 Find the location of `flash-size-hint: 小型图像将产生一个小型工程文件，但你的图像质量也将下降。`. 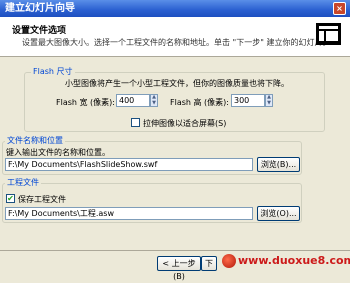

flash-size-hint: 小型图像将产生一个小型工程文件，但你的图像质量也将下降。 is located at coordinates (177, 83).